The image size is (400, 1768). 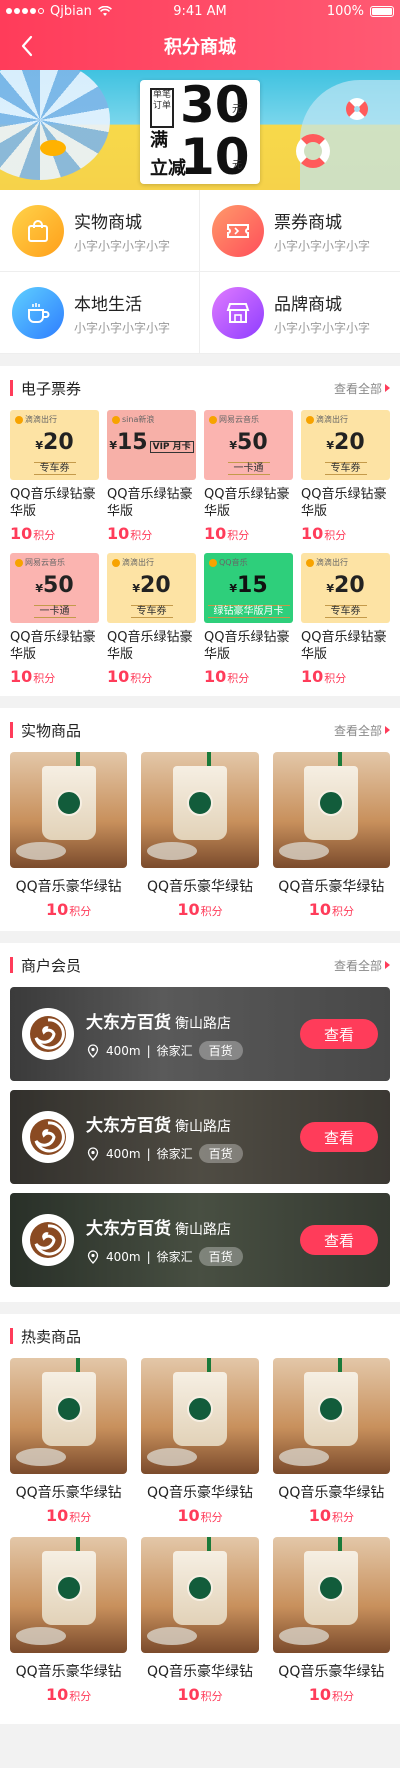 I want to click on eticket-item: QQ音乐 ¥15 绿钻豪华版月卡 QQ音乐绿钻豪华版 10积分, so click(x=248, y=619).